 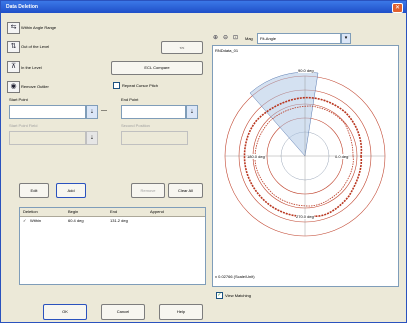 I want to click on close-button: ✕, so click(x=397, y=8).